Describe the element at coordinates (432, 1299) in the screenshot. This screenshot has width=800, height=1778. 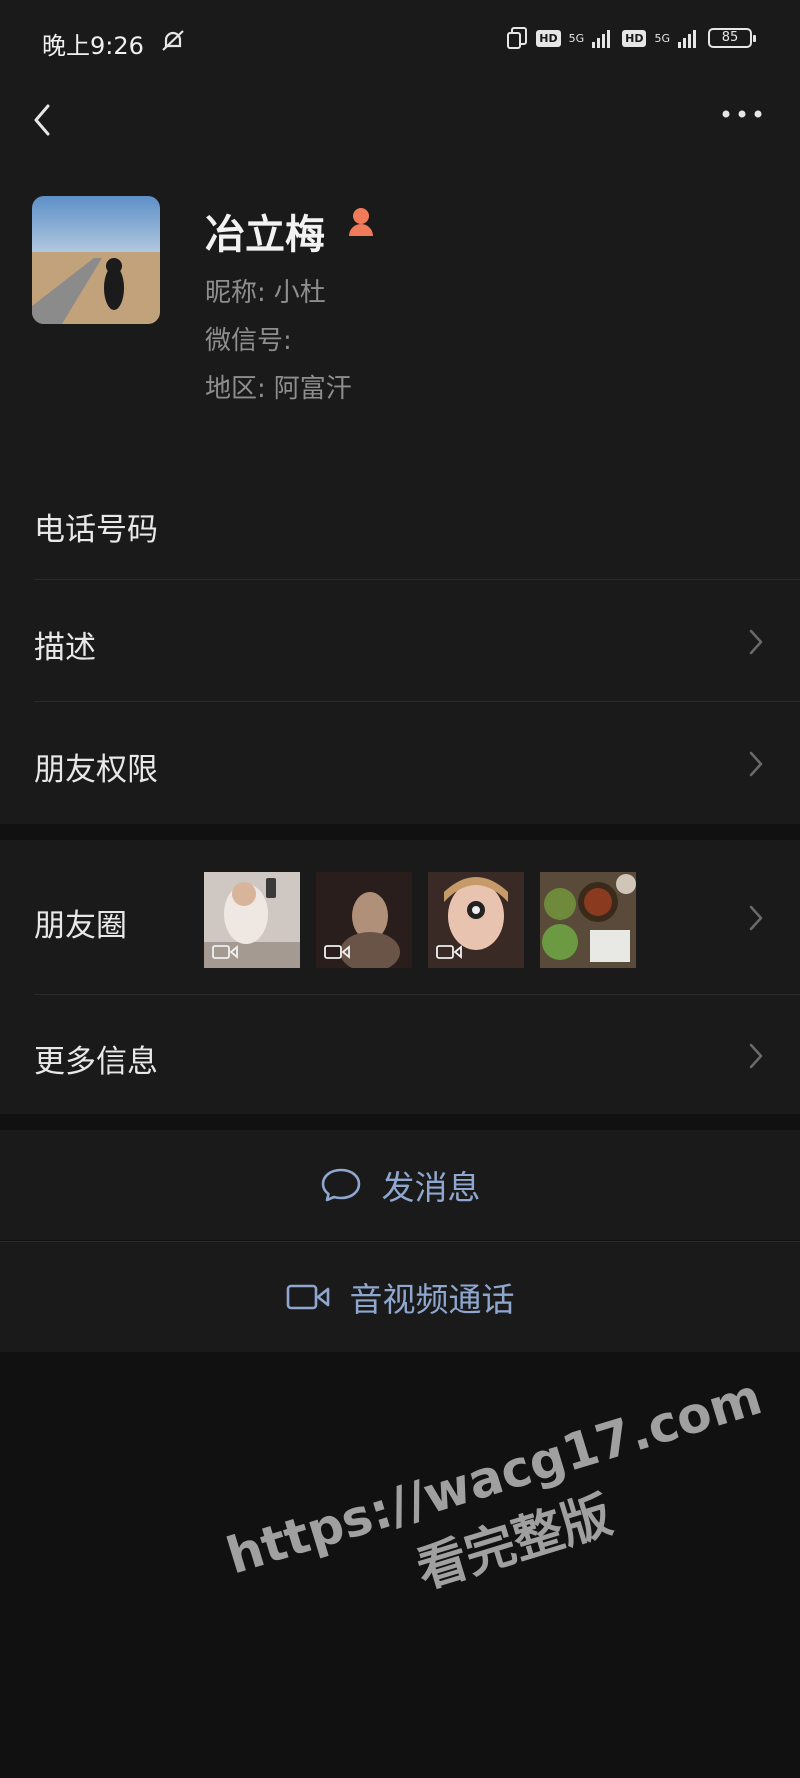
I see `video-call-label: 音视频通话` at that location.